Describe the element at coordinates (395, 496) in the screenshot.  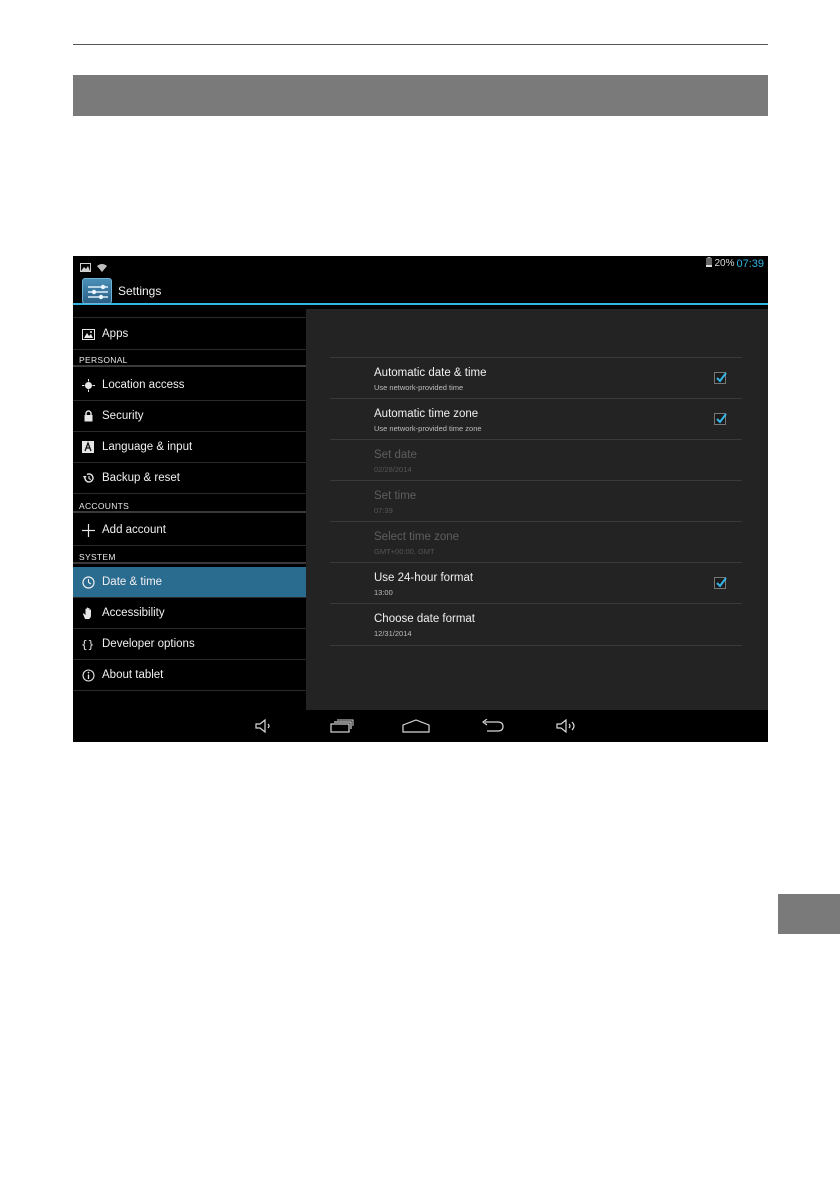
I see `setting-title: Set time` at that location.